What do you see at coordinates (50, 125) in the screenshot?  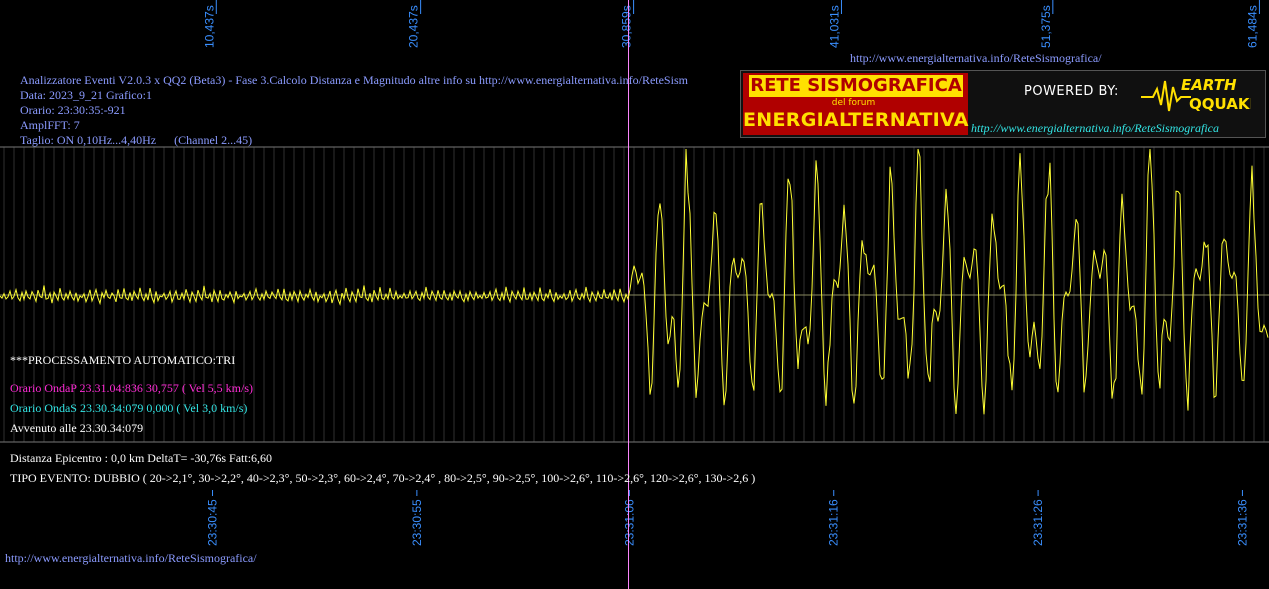 I see `header-ampl: AmplFFT: 7` at bounding box center [50, 125].